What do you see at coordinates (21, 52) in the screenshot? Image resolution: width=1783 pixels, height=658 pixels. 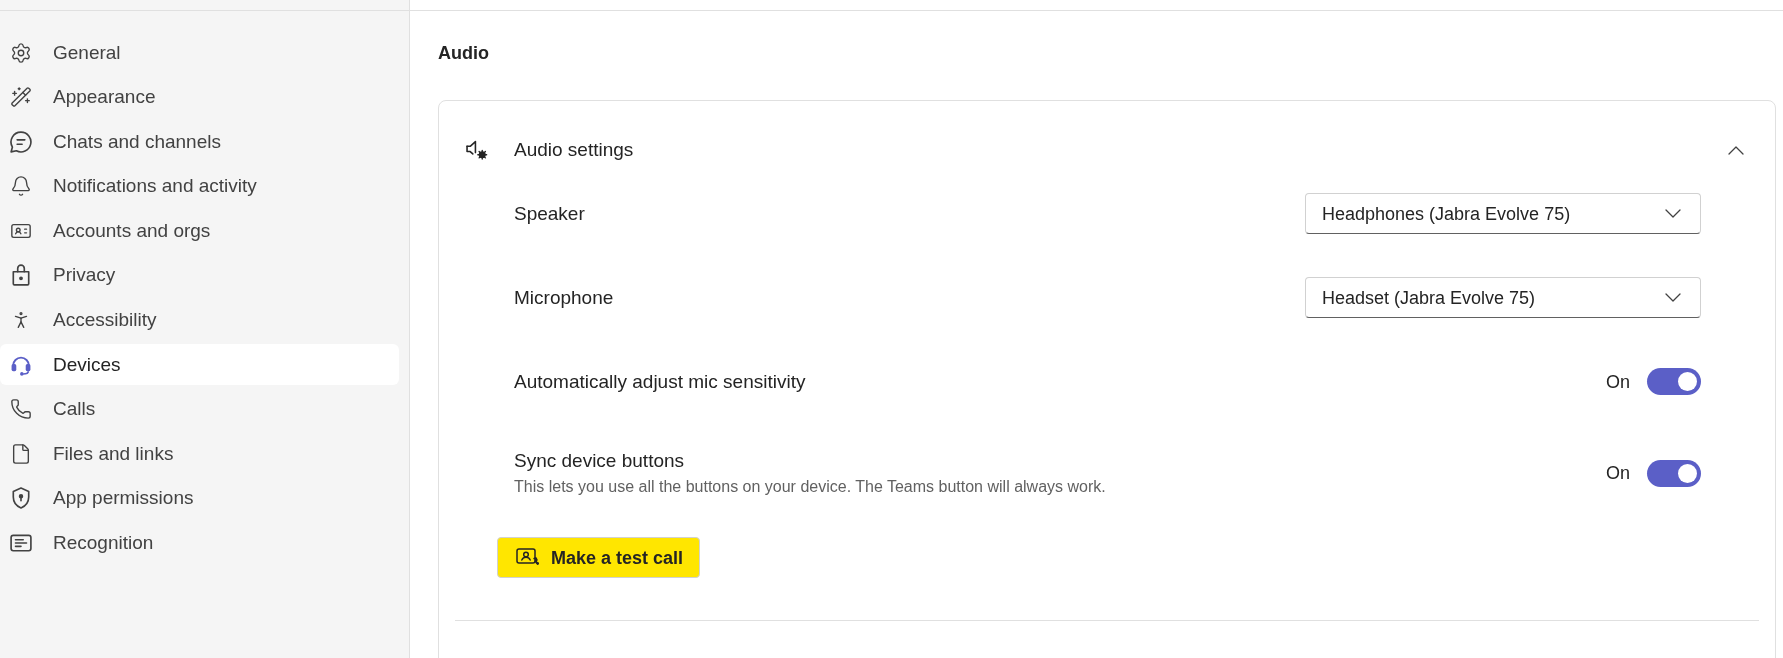 I see `gear-icon` at bounding box center [21, 52].